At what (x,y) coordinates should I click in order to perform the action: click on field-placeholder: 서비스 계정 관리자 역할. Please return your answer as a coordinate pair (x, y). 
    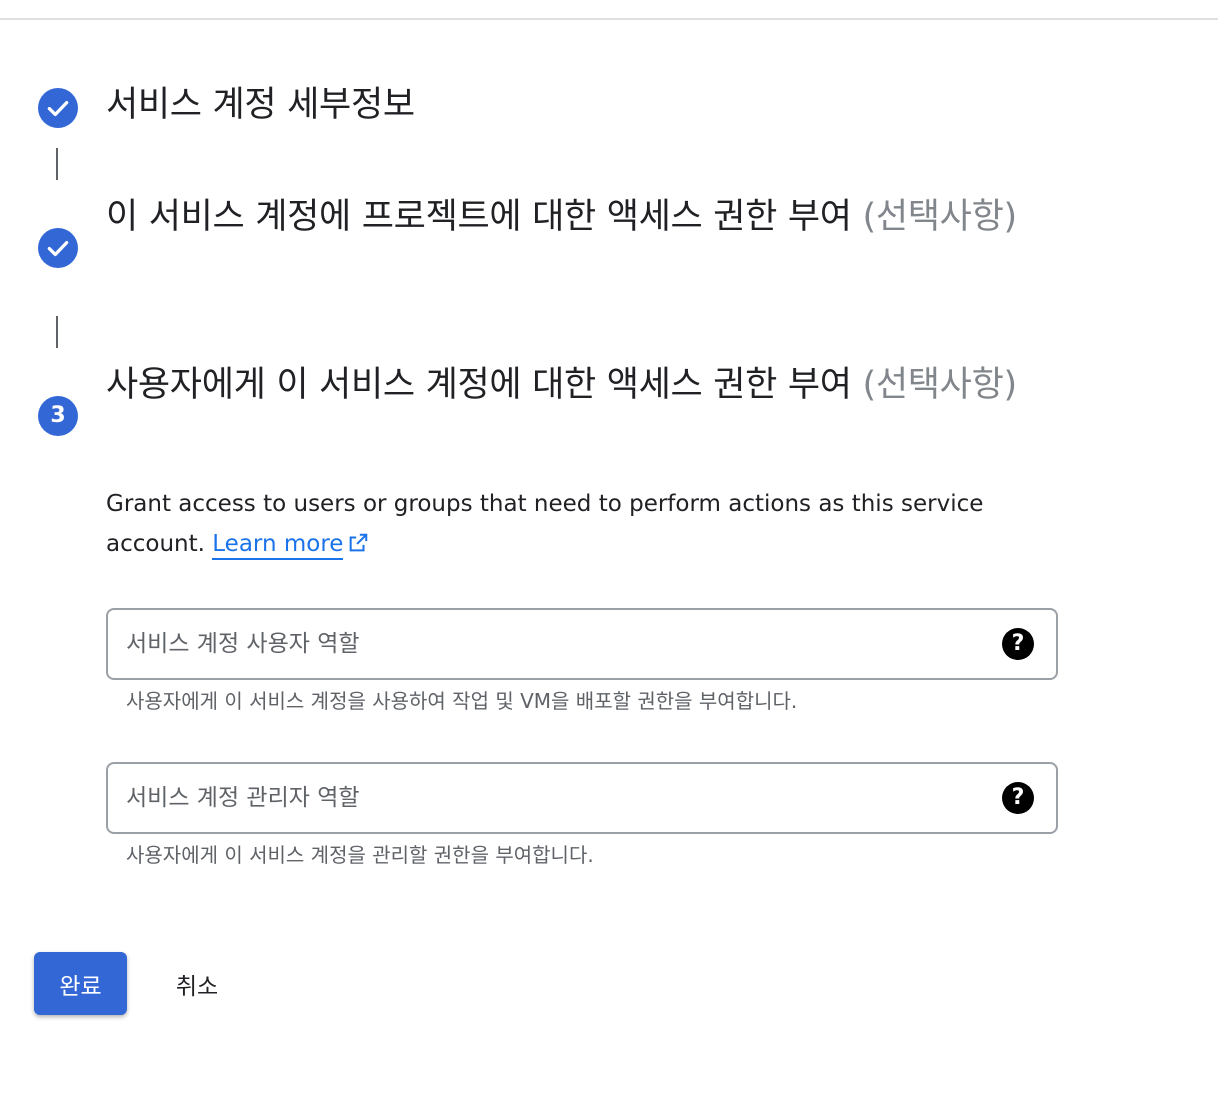
    Looking at the image, I should click on (243, 798).